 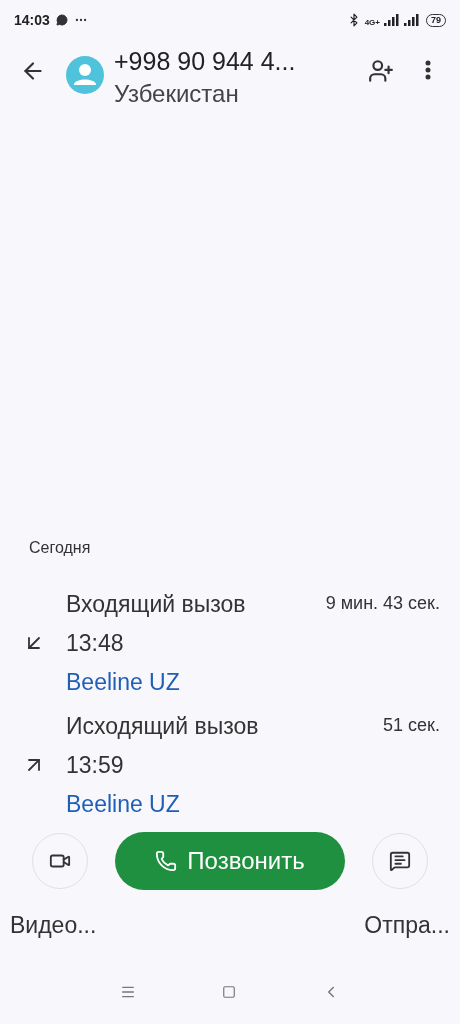 I want to click on call-button: Позвонить, so click(x=230, y=860).